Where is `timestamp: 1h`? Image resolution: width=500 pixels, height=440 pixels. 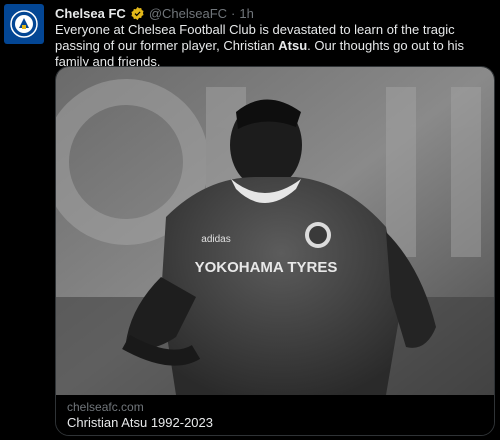
timestamp: 1h is located at coordinates (246, 13).